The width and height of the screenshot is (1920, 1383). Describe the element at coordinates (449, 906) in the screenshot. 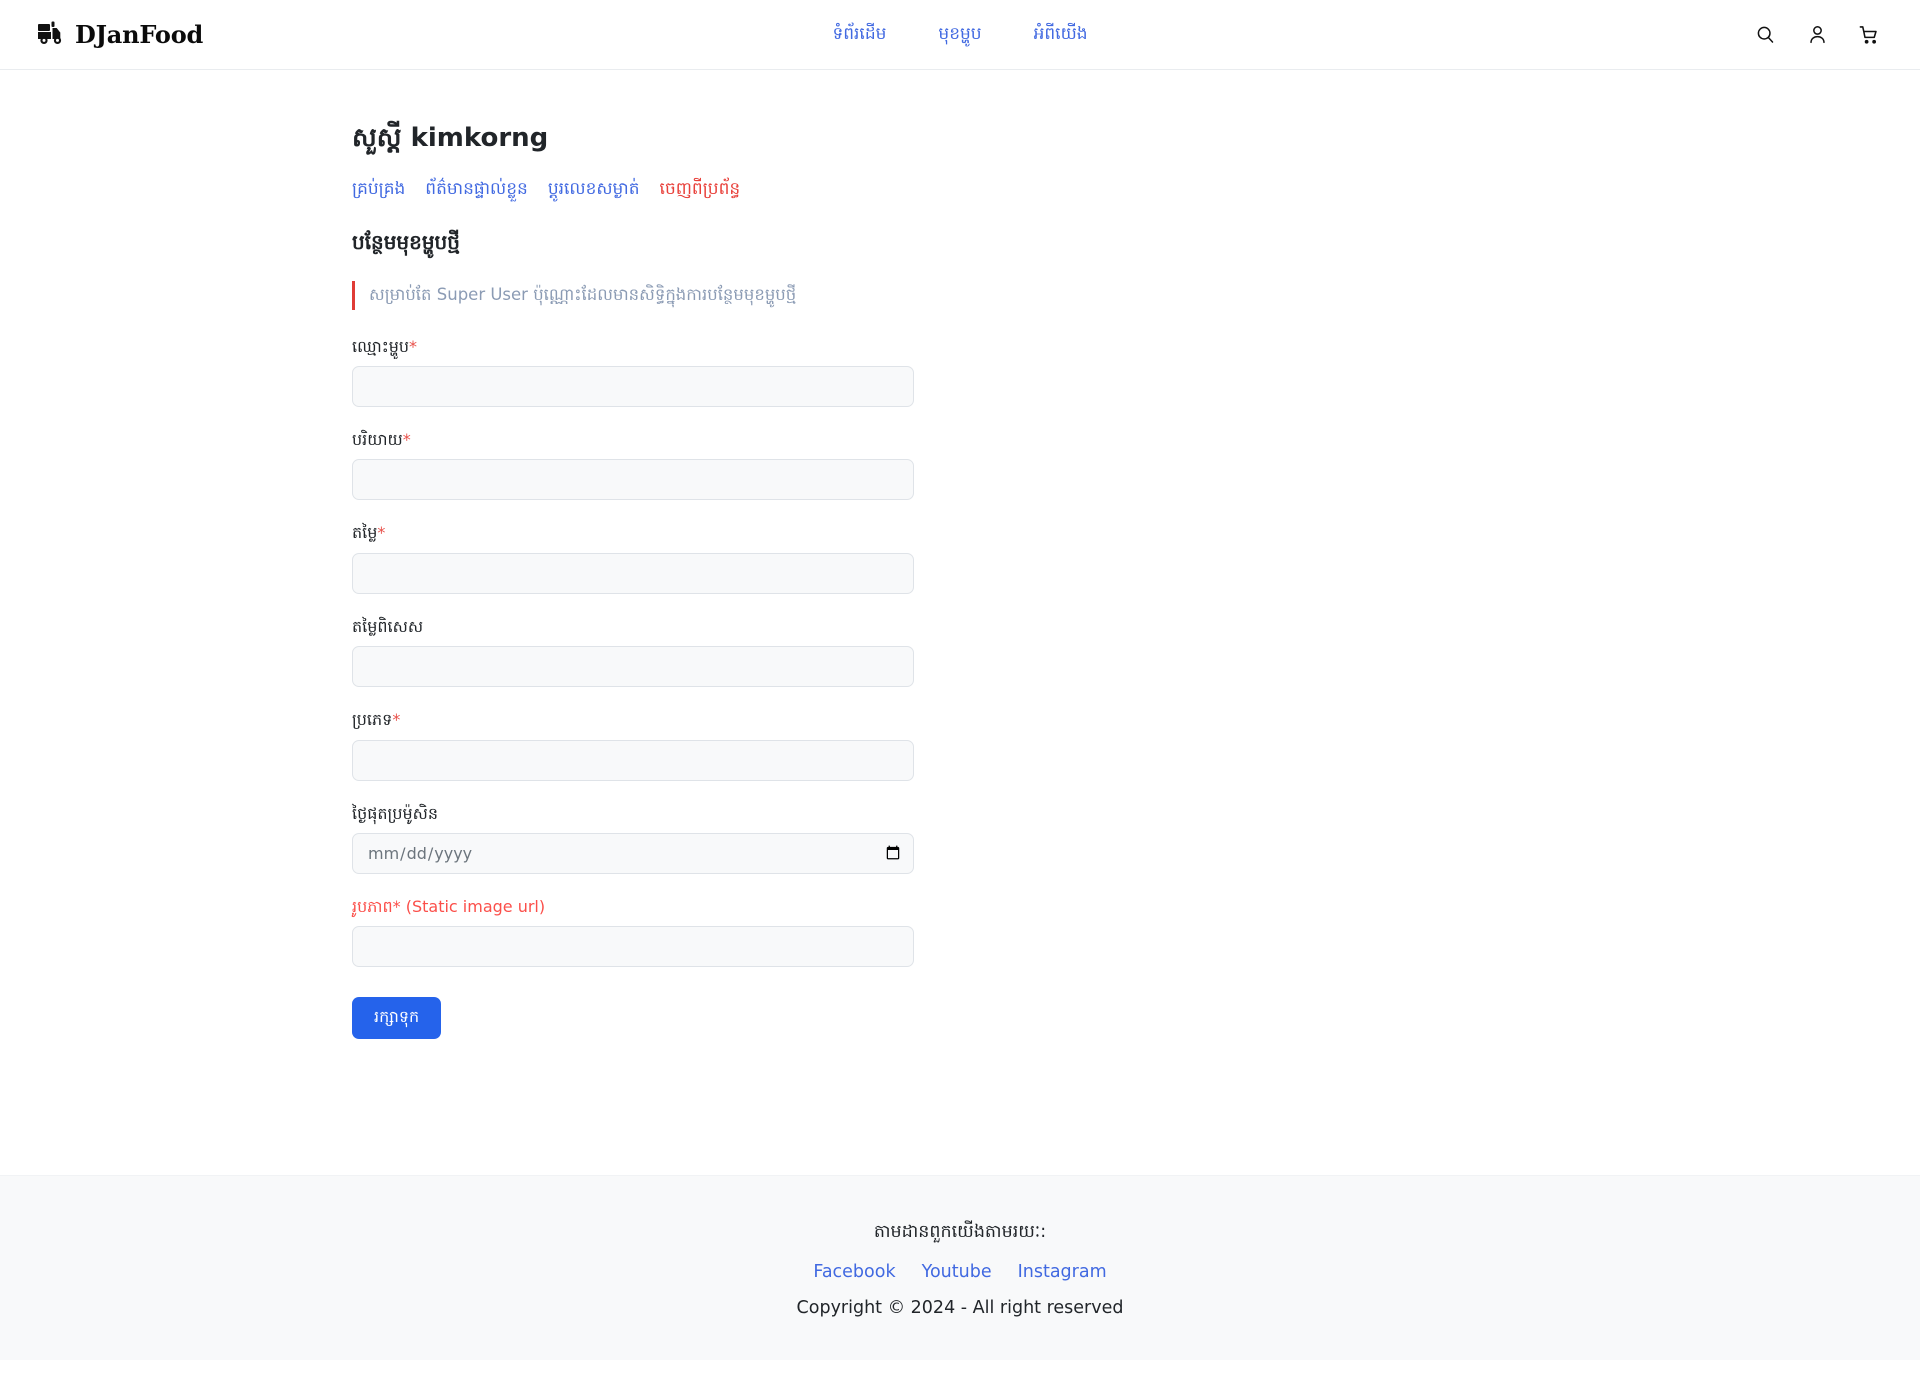

I see `label-image-url: រូបភាព* (Static image url)` at that location.